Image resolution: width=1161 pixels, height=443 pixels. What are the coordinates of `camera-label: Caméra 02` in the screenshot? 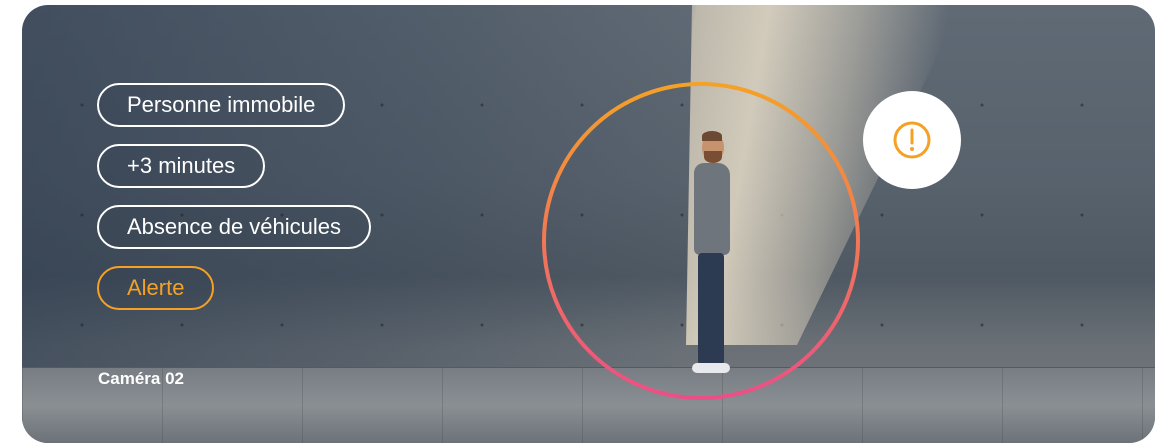 It's located at (141, 378).